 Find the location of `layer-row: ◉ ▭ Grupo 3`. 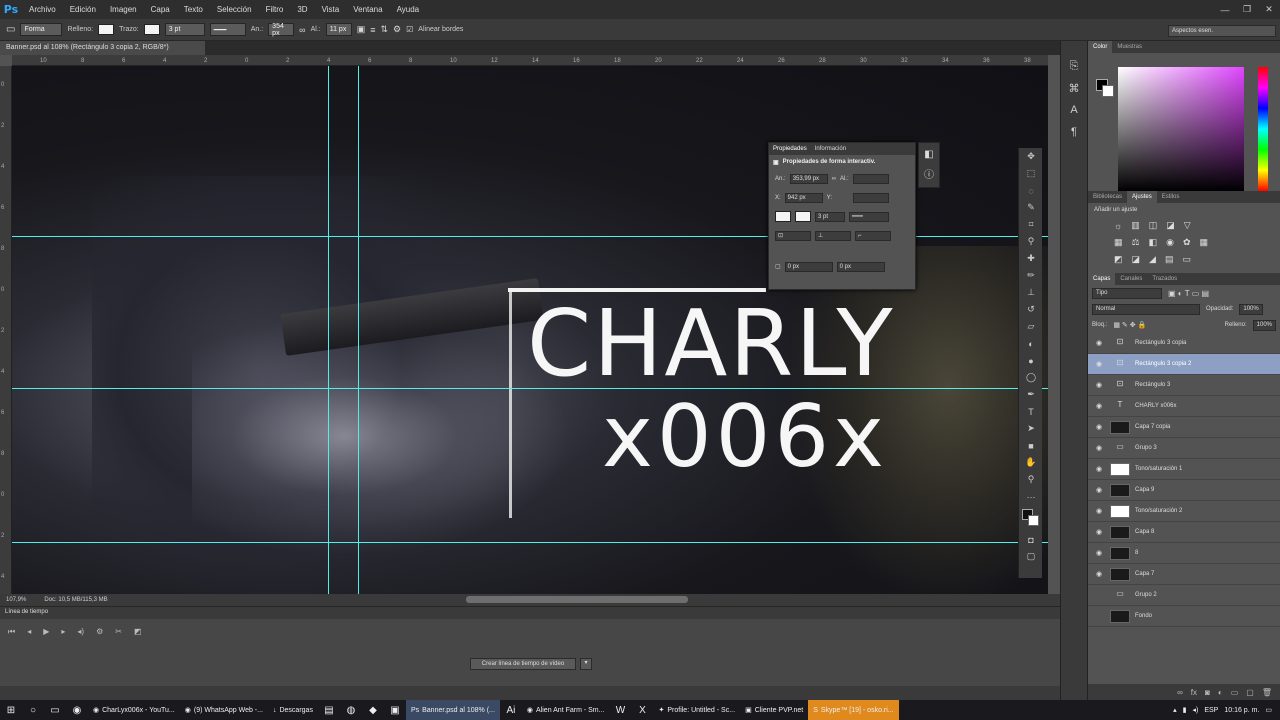

layer-row: ◉ ▭ Grupo 3 is located at coordinates (1184, 448).